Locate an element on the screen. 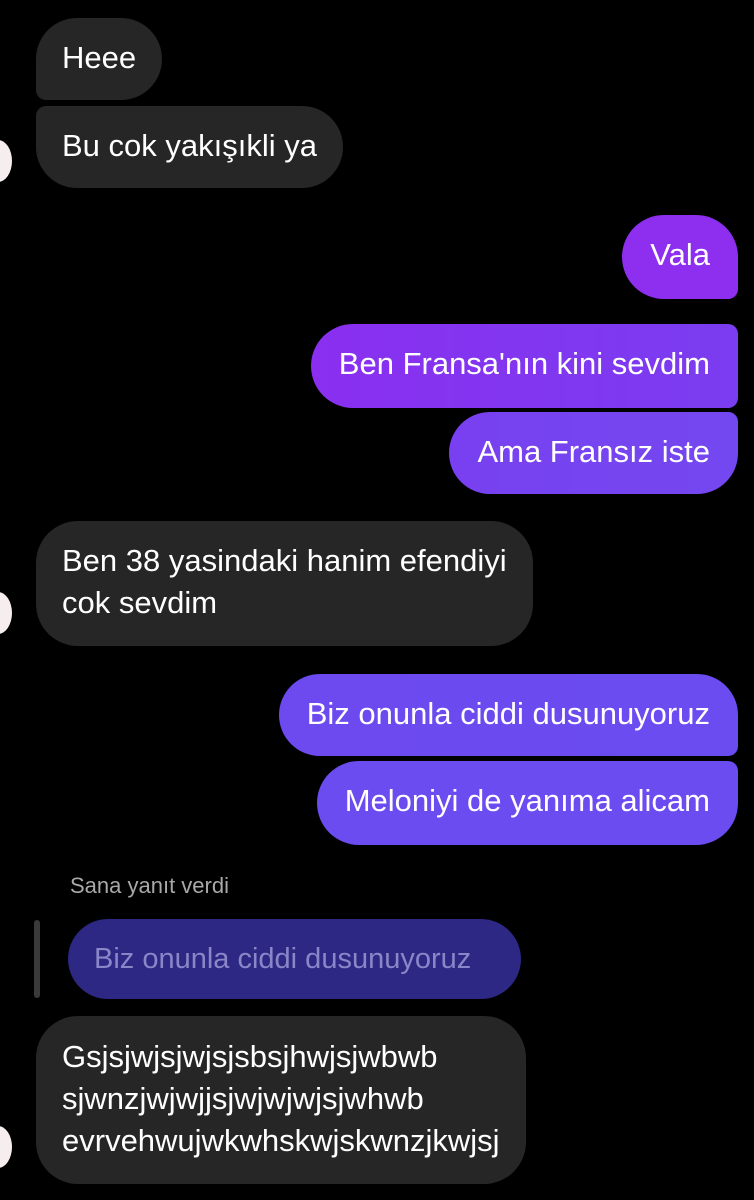  message-incoming-yakisikli: Bu cok yakışıkli ya is located at coordinates (189, 147).